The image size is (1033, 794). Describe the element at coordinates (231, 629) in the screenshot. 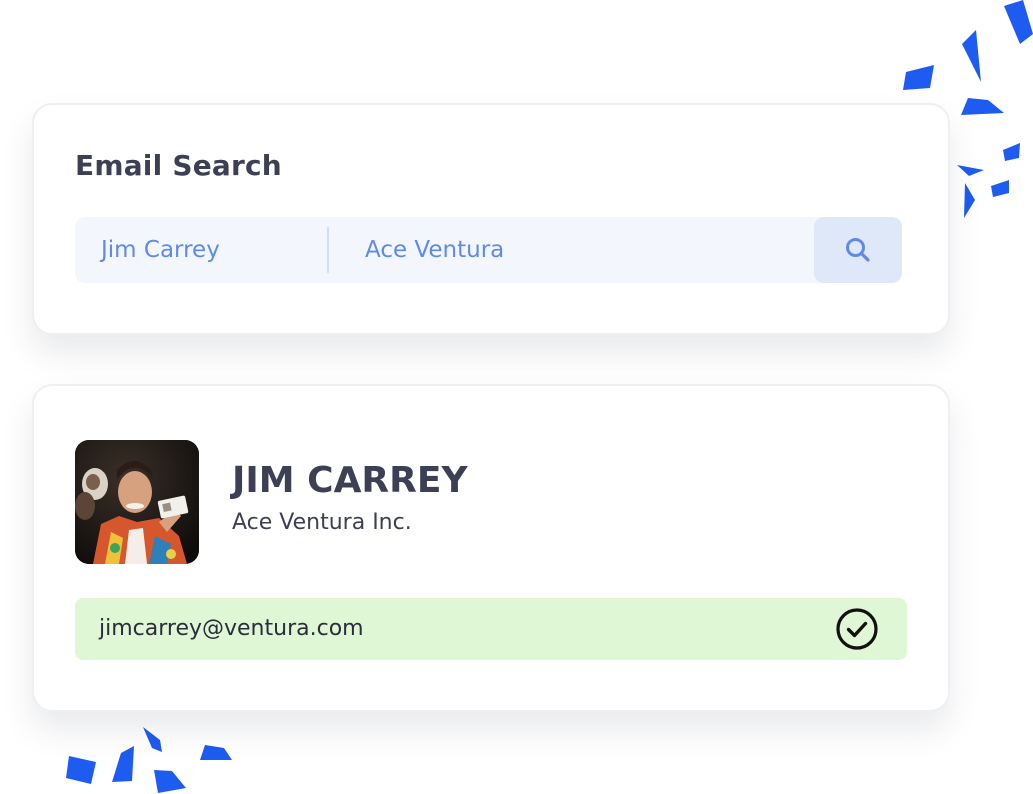

I see `email-address: jimcarrey@ventura.com` at that location.